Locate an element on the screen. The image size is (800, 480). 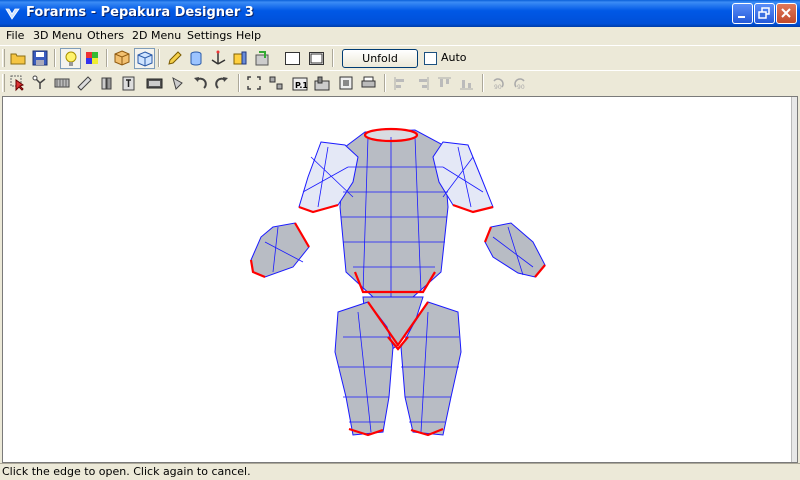
flap-button is located at coordinates (62, 83).